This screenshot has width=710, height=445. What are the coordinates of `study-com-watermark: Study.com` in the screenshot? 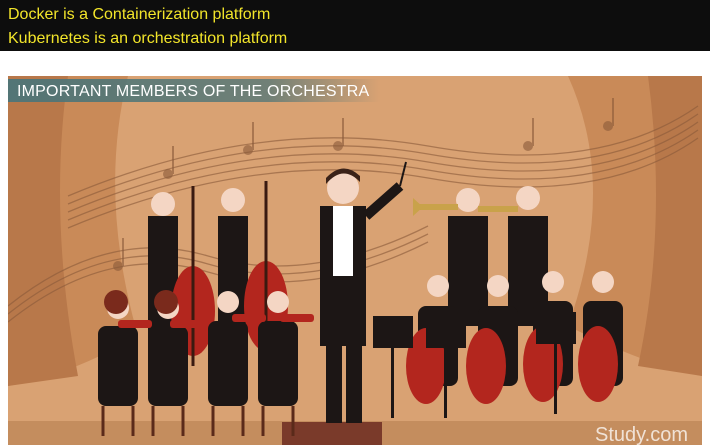 It's located at (641, 434).